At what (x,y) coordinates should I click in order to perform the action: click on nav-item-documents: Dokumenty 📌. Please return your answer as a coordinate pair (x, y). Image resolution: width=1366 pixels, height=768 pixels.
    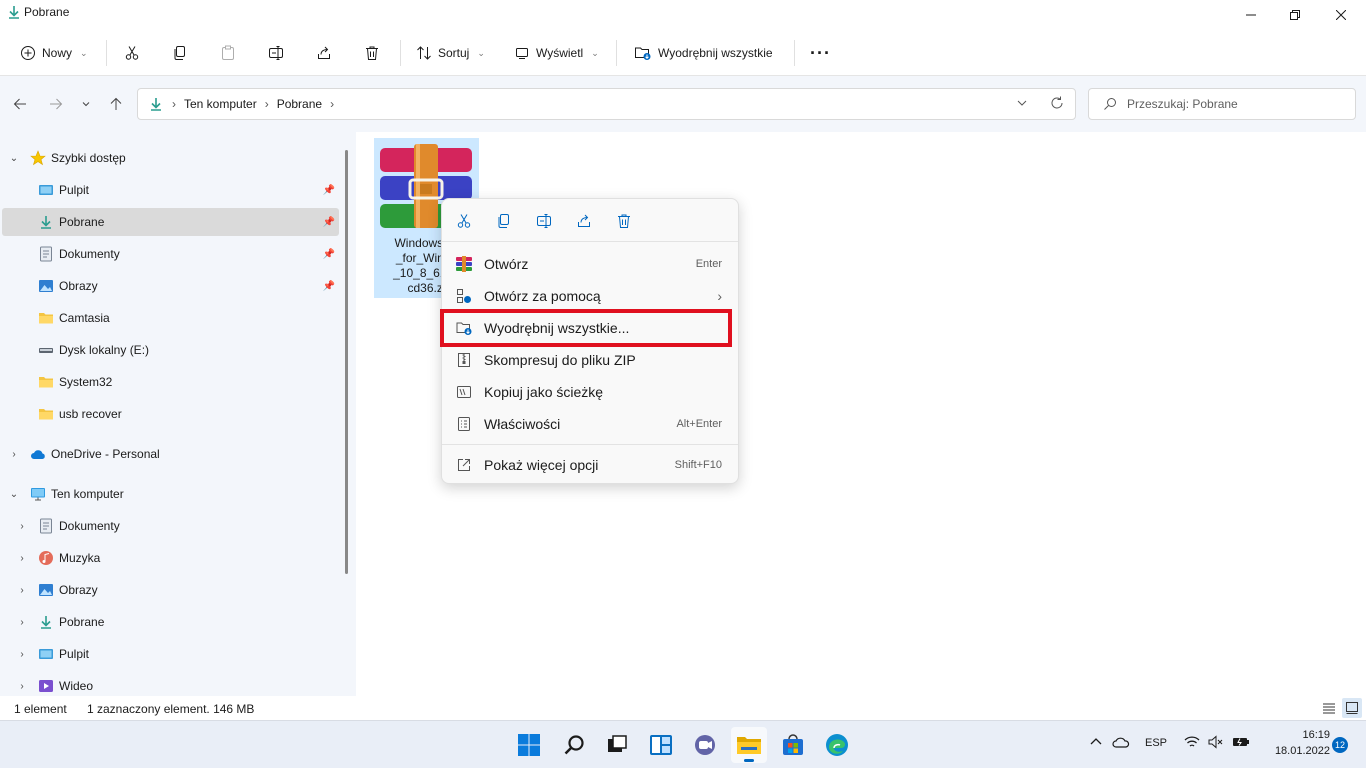
    Looking at the image, I should click on (170, 254).